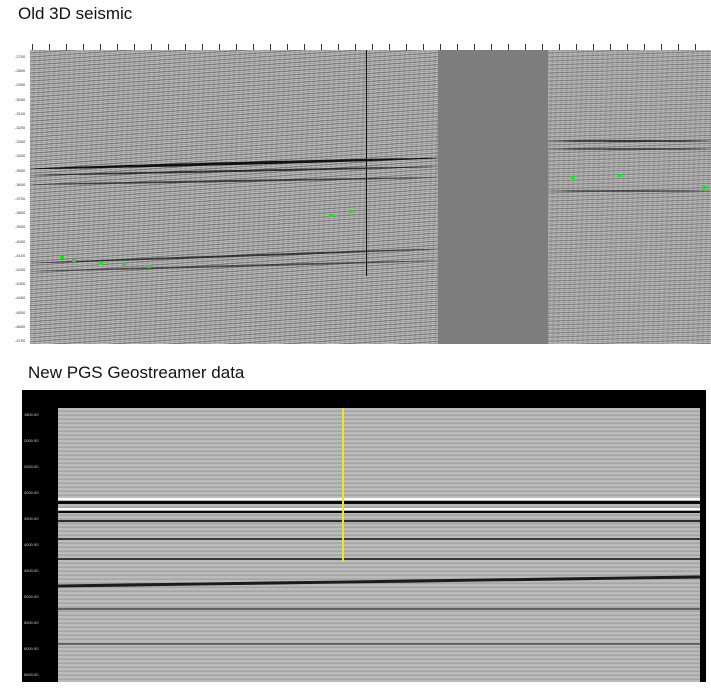  Describe the element at coordinates (136, 372) in the screenshot. I see `new-seismic-title: New PGS Geostreamer data` at that location.